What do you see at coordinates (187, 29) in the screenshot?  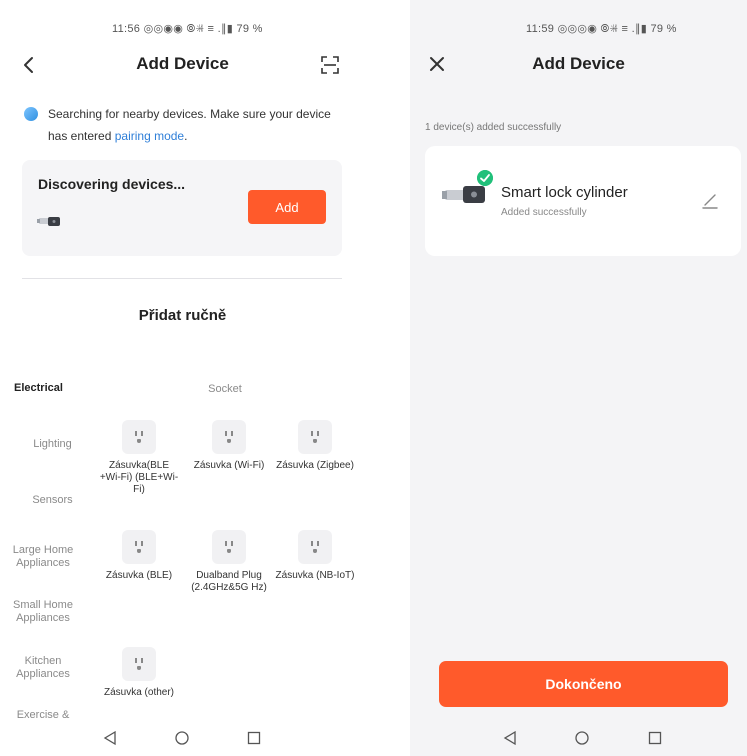 I see `status-bar: 11:56 ◎◎◉◉ ⦾✳⃒ ≡ .∥▮ 79 %` at bounding box center [187, 29].